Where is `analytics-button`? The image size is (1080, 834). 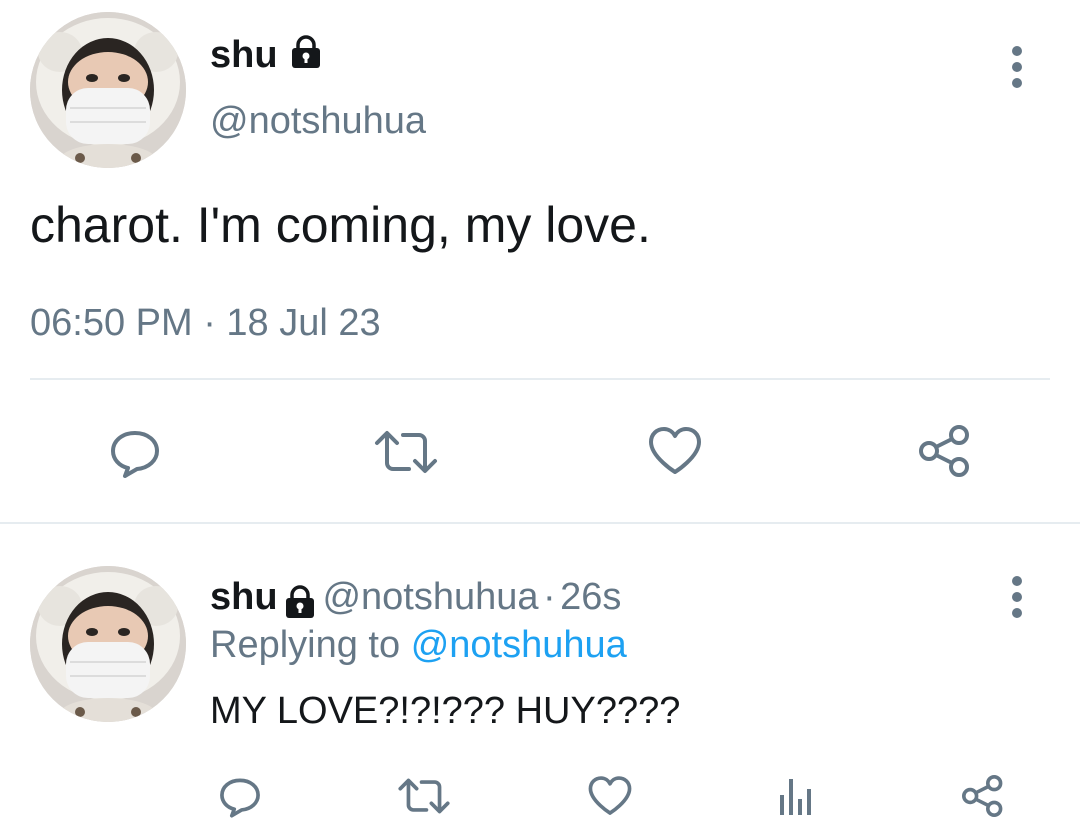
analytics-button is located at coordinates (796, 796).